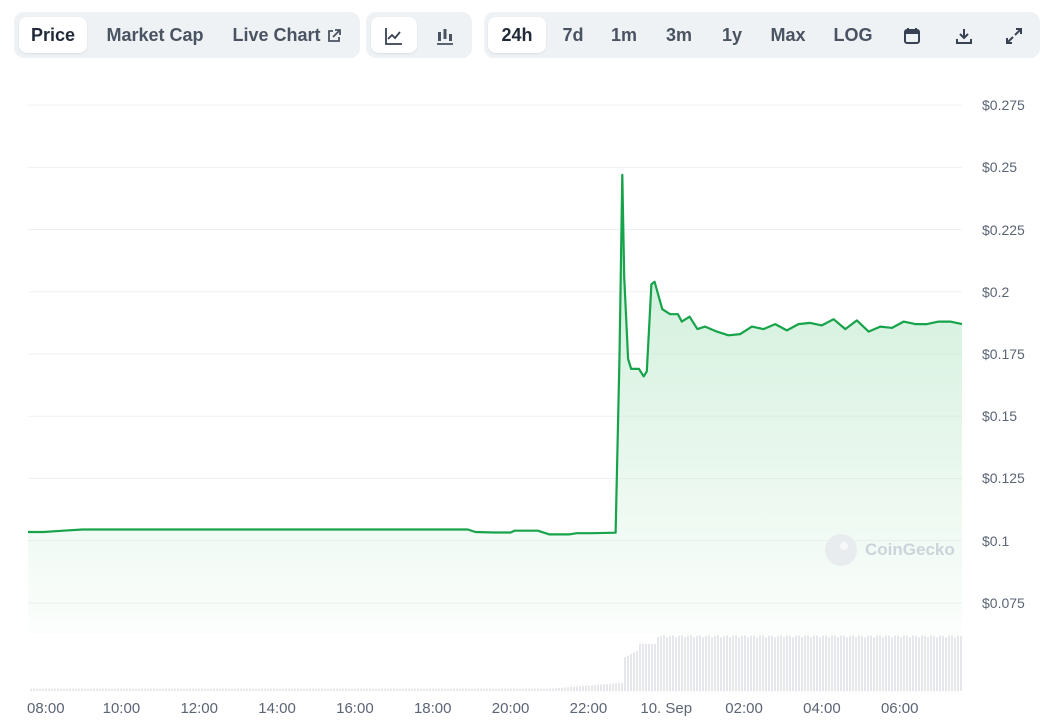 The image size is (1040, 726). What do you see at coordinates (355, 708) in the screenshot?
I see `x-tick-label: 16:00` at bounding box center [355, 708].